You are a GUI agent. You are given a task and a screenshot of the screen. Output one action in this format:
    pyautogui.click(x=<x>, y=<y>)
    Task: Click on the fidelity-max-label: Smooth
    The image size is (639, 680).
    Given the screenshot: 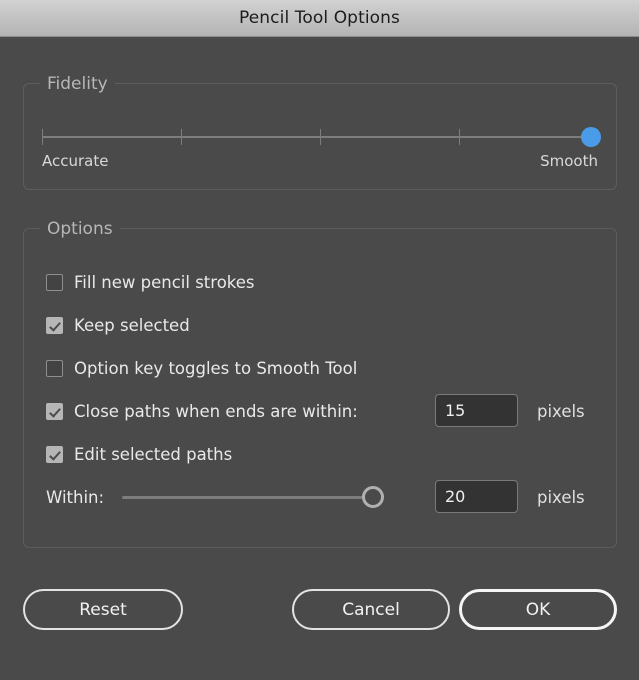 What is the action you would take?
    pyautogui.click(x=569, y=161)
    